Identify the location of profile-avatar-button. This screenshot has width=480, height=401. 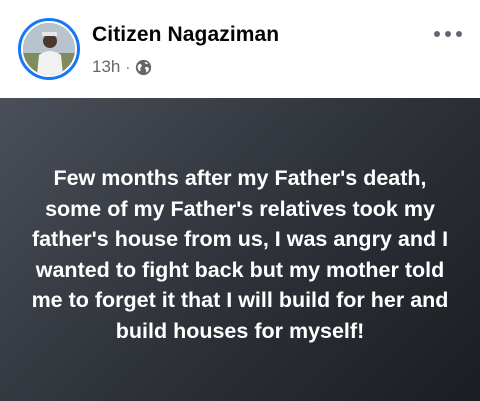
(49, 49).